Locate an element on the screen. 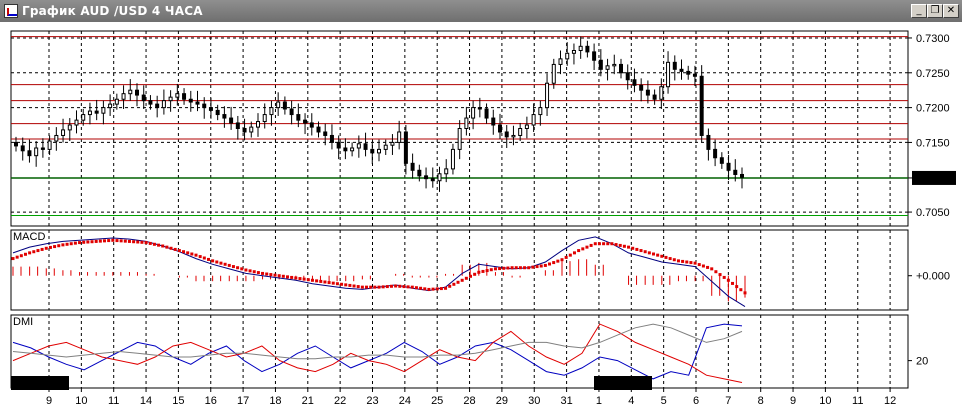 The image size is (962, 414). window-title: График AUD /USD 4 ЧАСА is located at coordinates (112, 11).